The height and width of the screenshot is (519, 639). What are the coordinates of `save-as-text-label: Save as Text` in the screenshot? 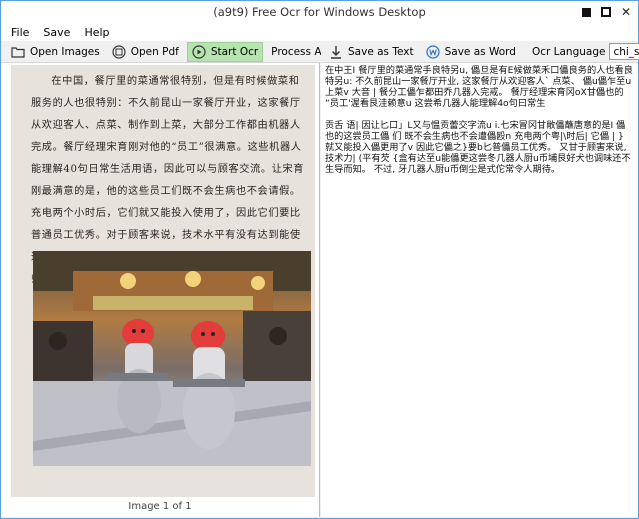 It's located at (381, 51).